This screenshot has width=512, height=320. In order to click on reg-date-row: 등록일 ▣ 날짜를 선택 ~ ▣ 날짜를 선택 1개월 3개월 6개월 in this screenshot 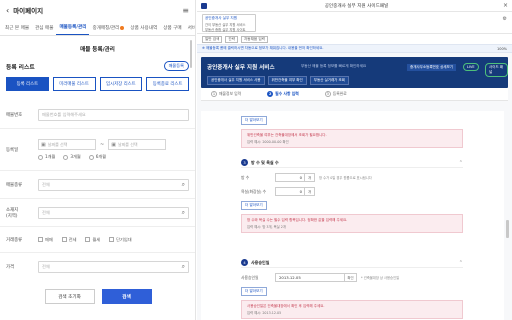, I will do `click(97, 150)`.